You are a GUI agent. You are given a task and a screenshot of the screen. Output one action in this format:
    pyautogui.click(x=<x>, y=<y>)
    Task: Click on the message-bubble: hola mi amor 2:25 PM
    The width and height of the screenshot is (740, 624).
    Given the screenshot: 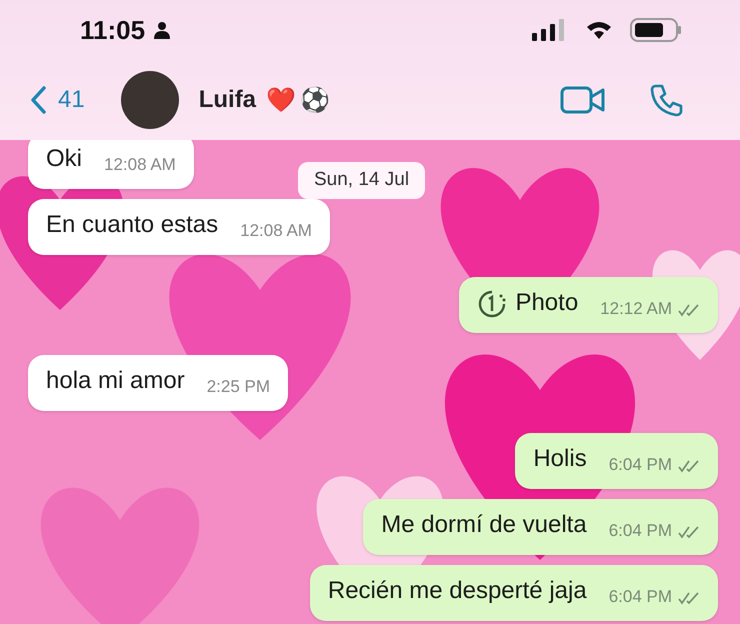 What is the action you would take?
    pyautogui.click(x=158, y=383)
    